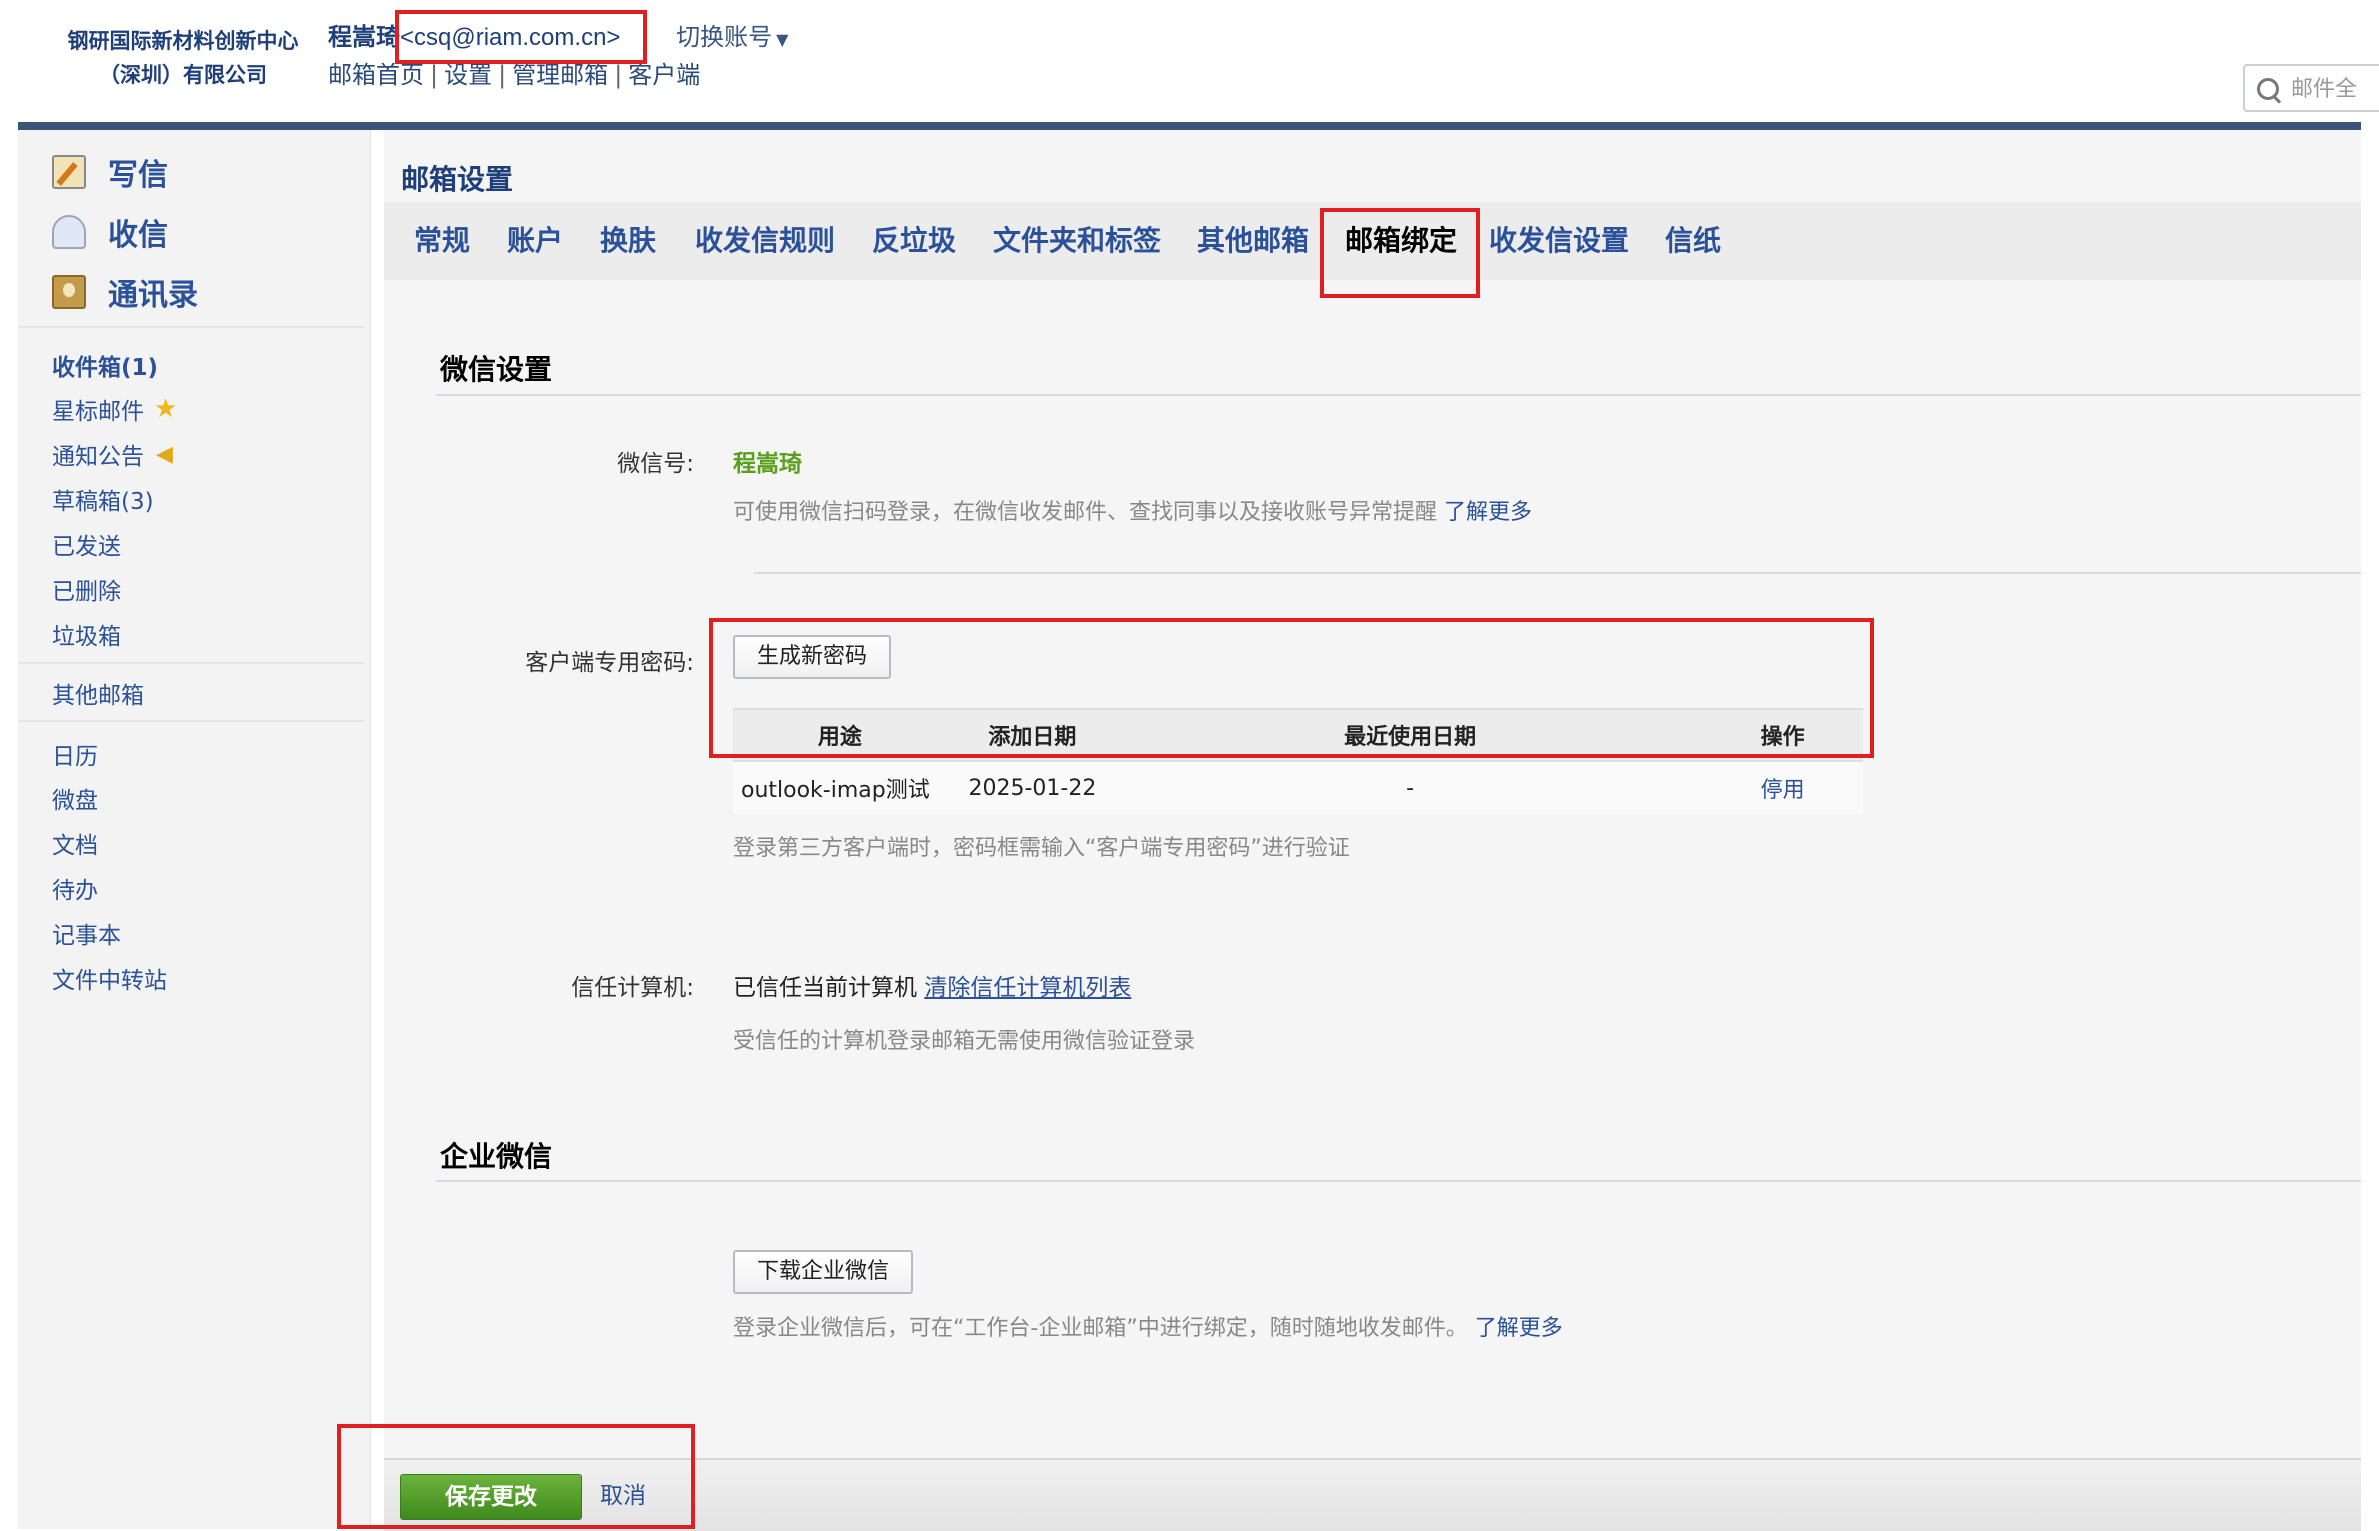 The width and height of the screenshot is (2379, 1531). I want to click on sidebar-item-label: 待办, so click(75, 891).